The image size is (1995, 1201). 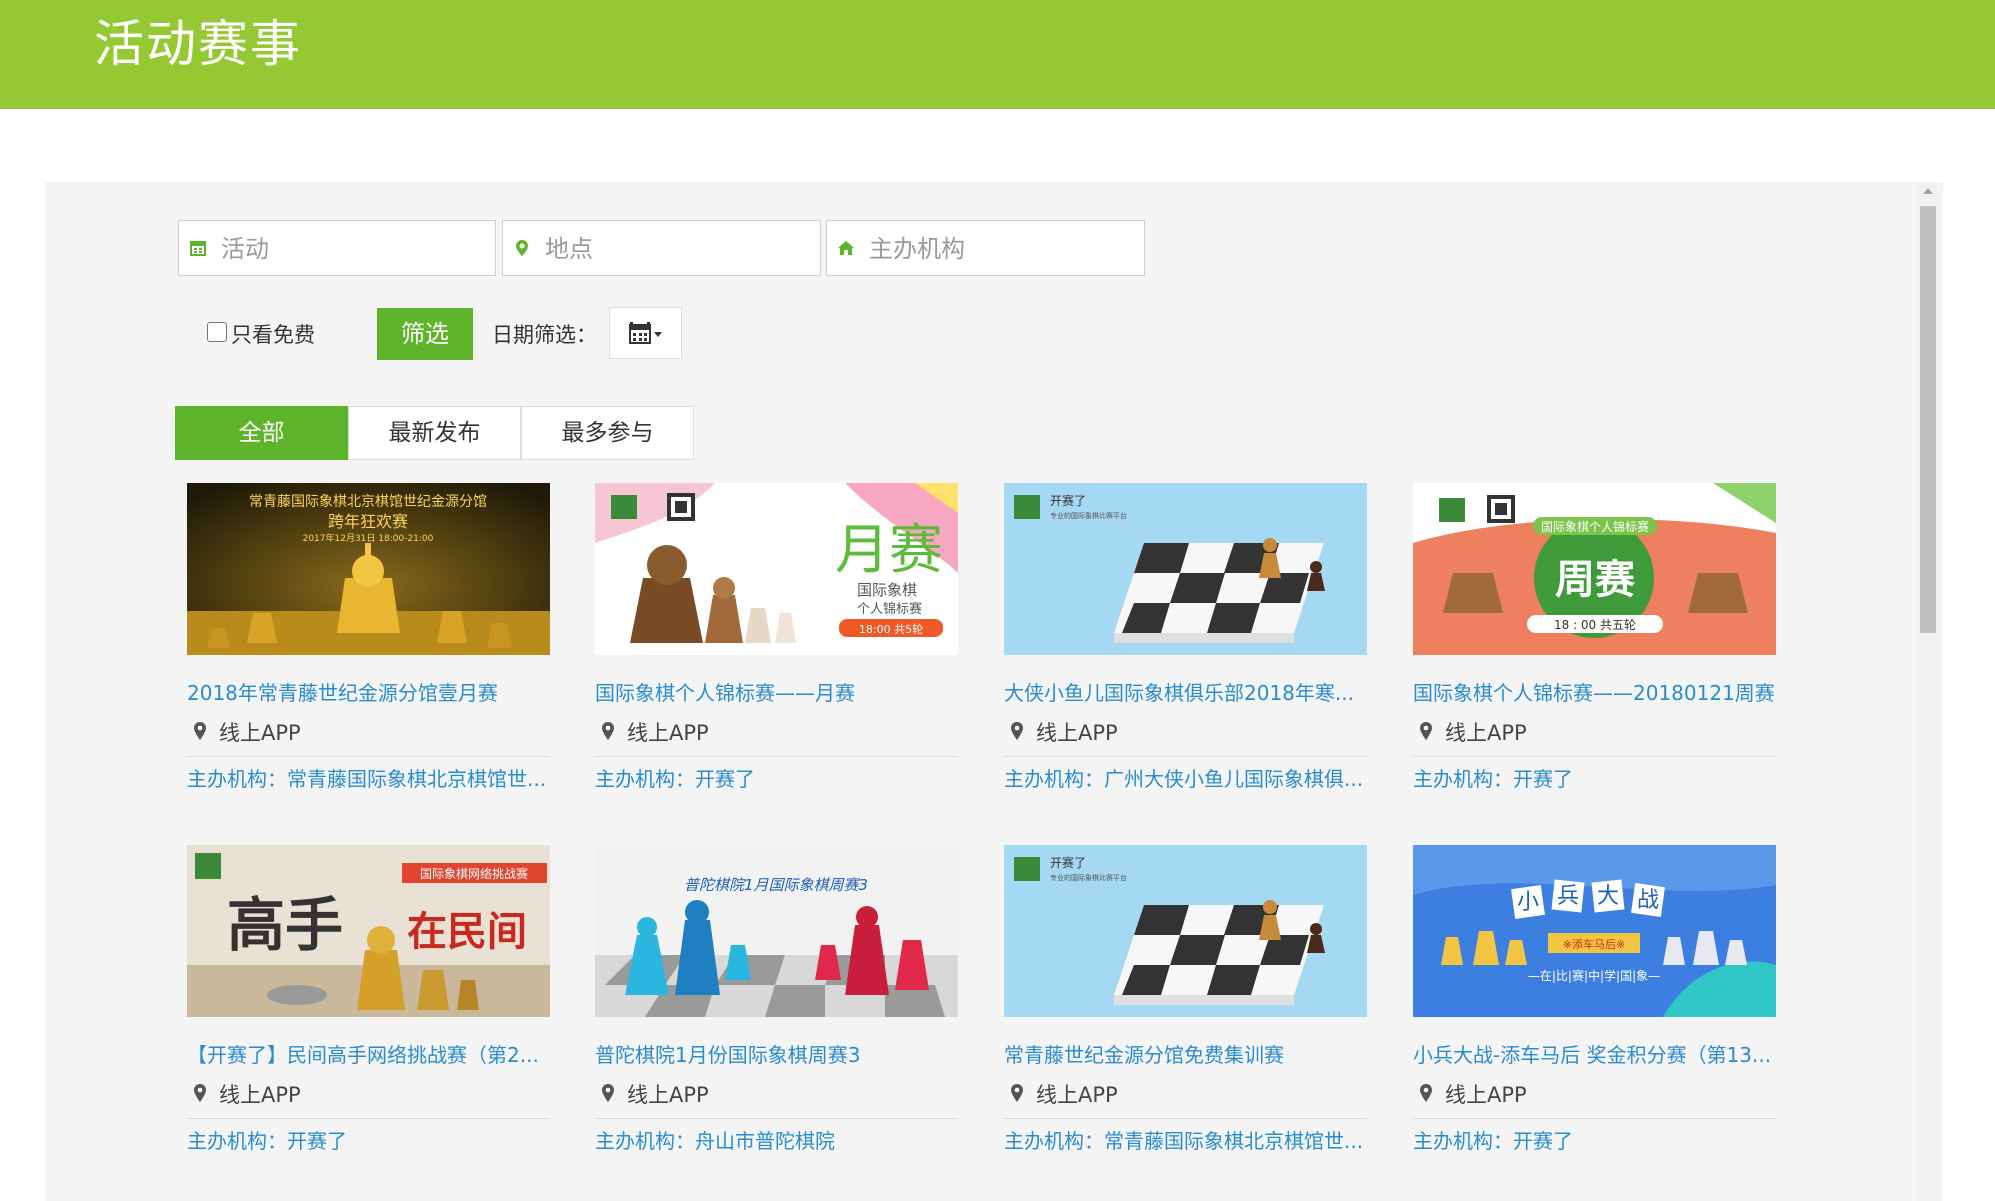 What do you see at coordinates (607, 433) in the screenshot?
I see `tab-most-joined: 最多参与` at bounding box center [607, 433].